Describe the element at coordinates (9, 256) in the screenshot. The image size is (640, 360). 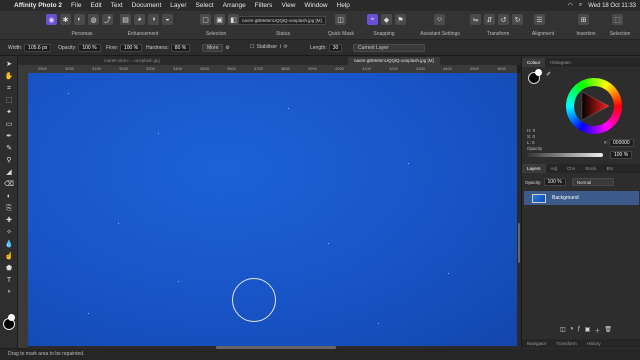
I see `smudge-tool-icon: ☝` at that location.